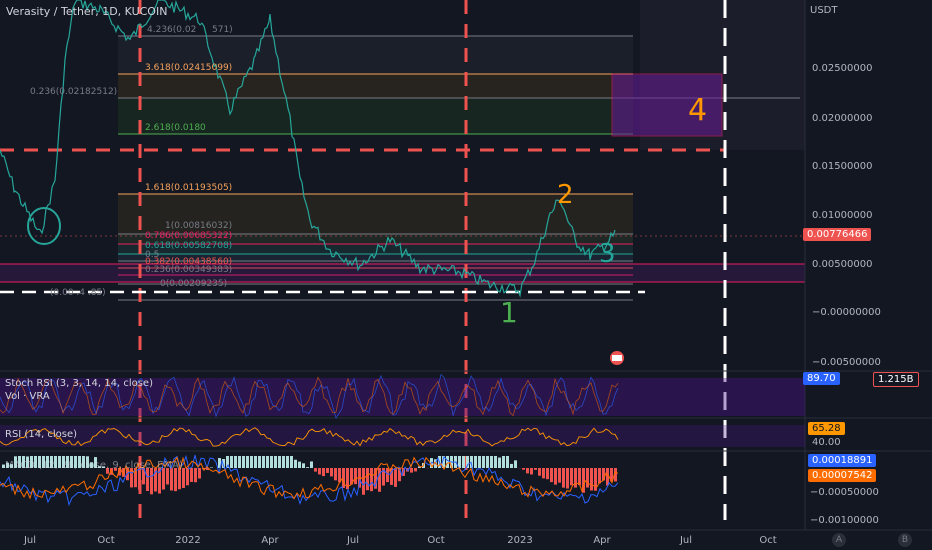 The height and width of the screenshot is (550, 932). I want to click on fib-label-partial: (0.00 .4 .85), so click(78, 293).